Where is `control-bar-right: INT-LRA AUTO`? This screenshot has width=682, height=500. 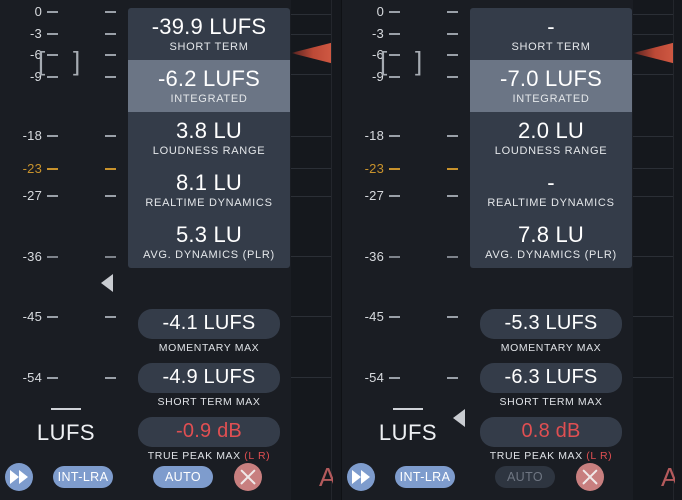 control-bar-right: INT-LRA AUTO is located at coordinates (512, 478).